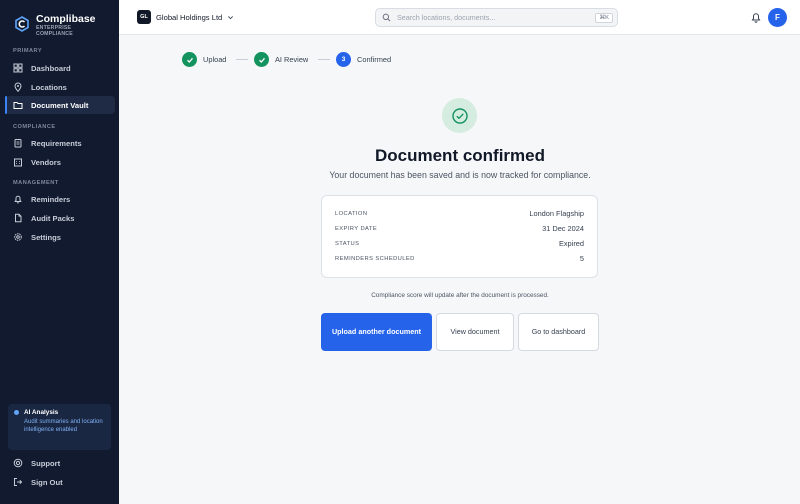  Describe the element at coordinates (351, 213) in the screenshot. I see `detail-key: LOCATION` at that location.